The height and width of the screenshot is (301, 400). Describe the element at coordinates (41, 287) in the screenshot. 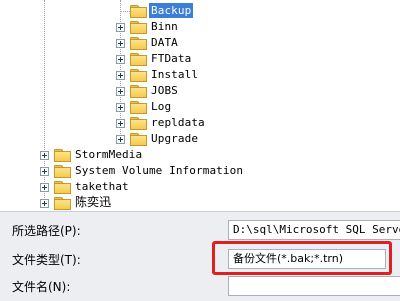

I see `file-name-label: 文件名(N):` at that location.